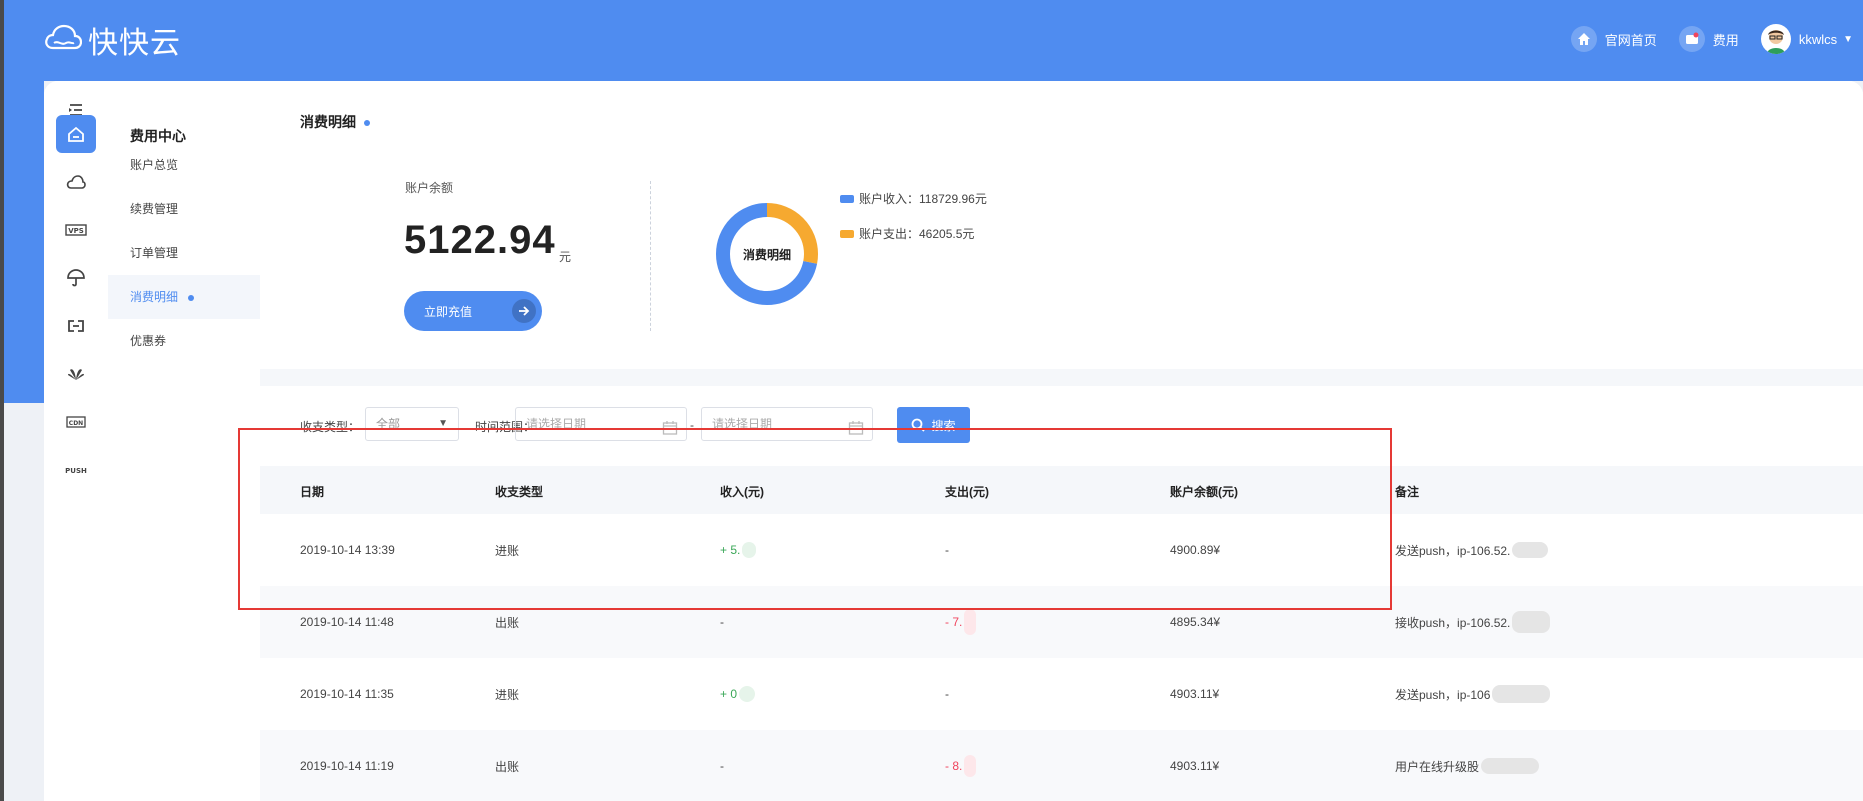  I want to click on row-balance: 4895.34¥, so click(1195, 622).